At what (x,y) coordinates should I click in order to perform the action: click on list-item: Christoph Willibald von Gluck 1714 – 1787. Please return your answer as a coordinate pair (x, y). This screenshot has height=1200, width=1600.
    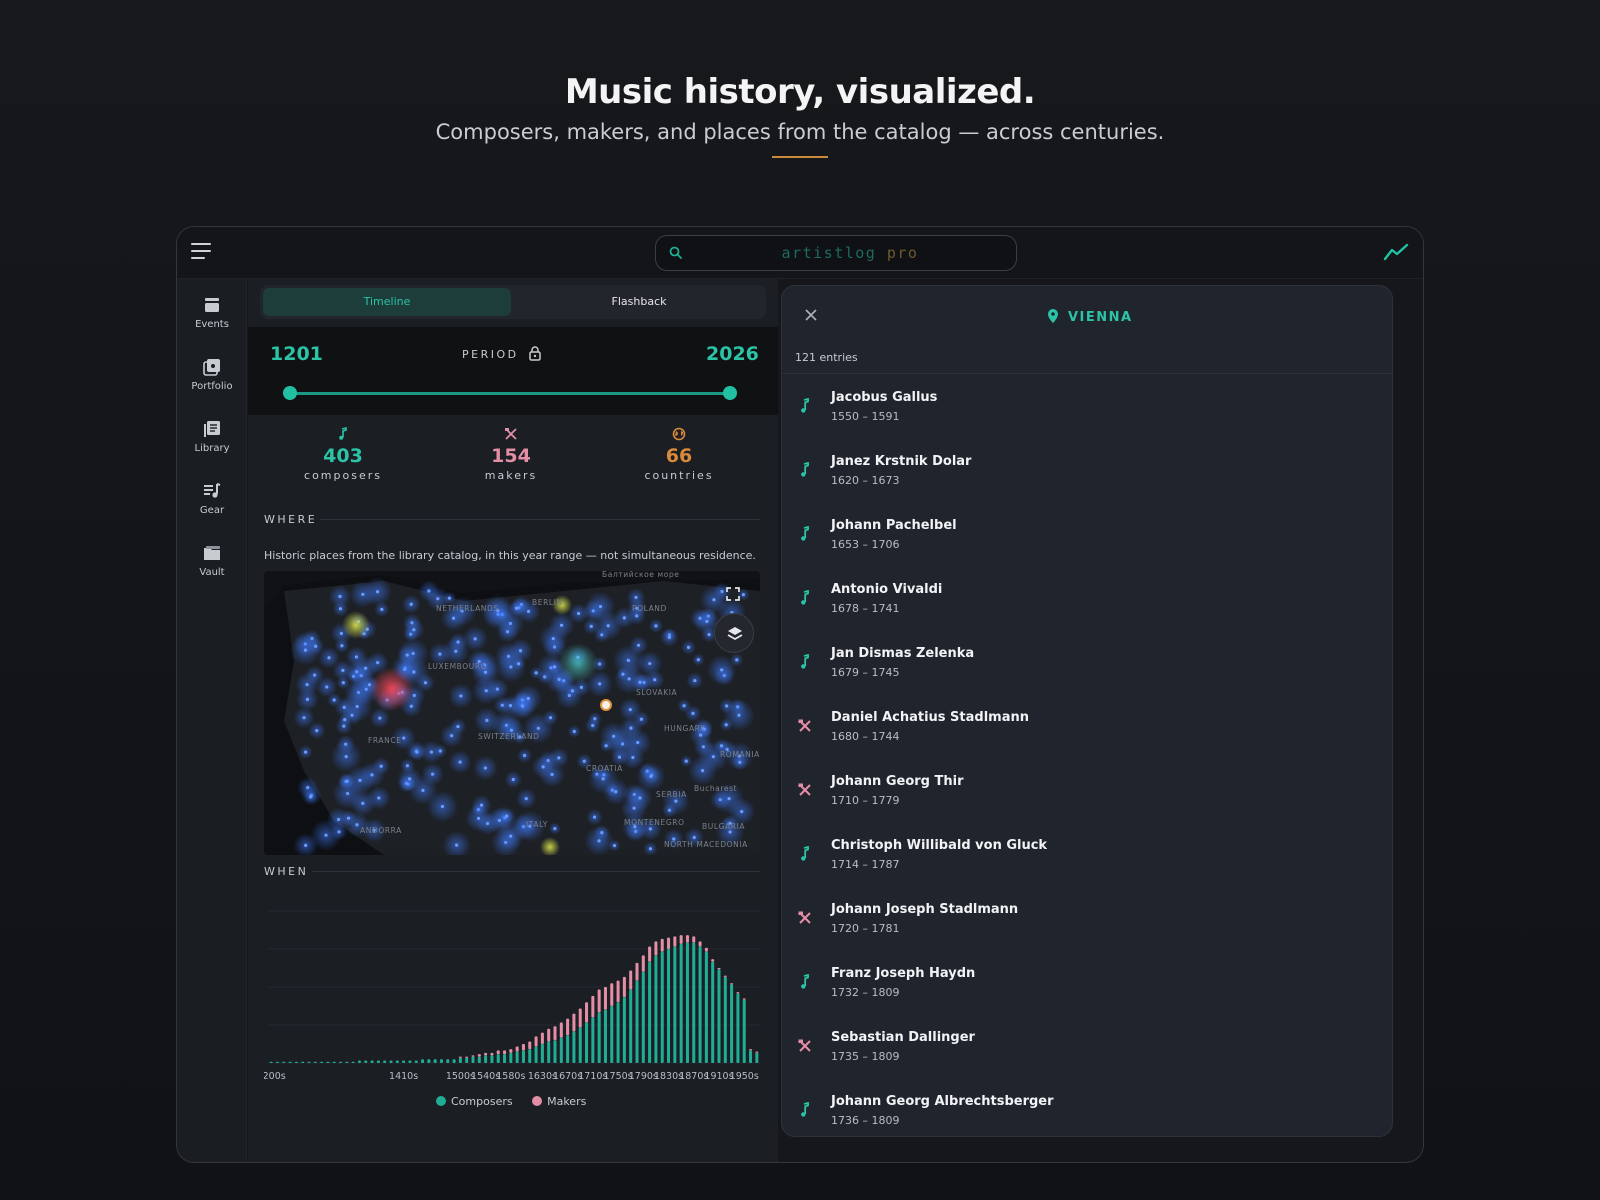
    Looking at the image, I should click on (1087, 862).